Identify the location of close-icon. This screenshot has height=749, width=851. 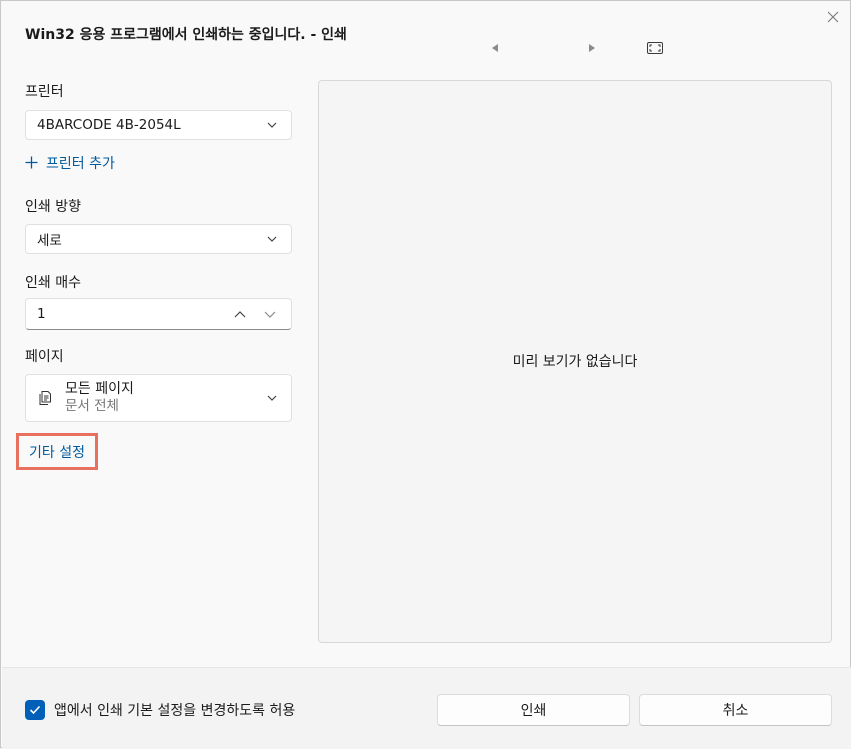
(833, 17).